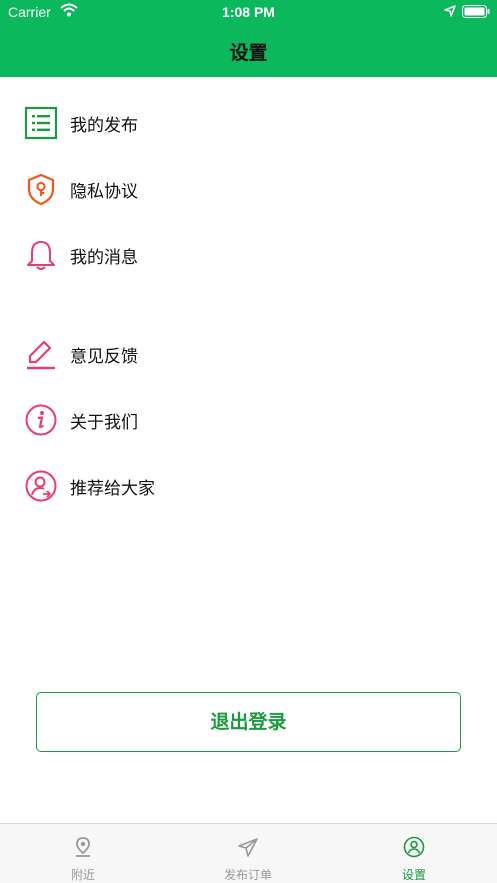  Describe the element at coordinates (112, 489) in the screenshot. I see `menu-item-label: 推荐给大家` at that location.